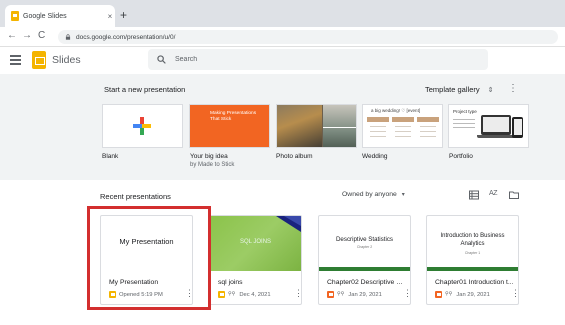 The width and height of the screenshot is (565, 325). What do you see at coordinates (369, 194) in the screenshot?
I see `owned-by-label: Owned by anyone` at bounding box center [369, 194].